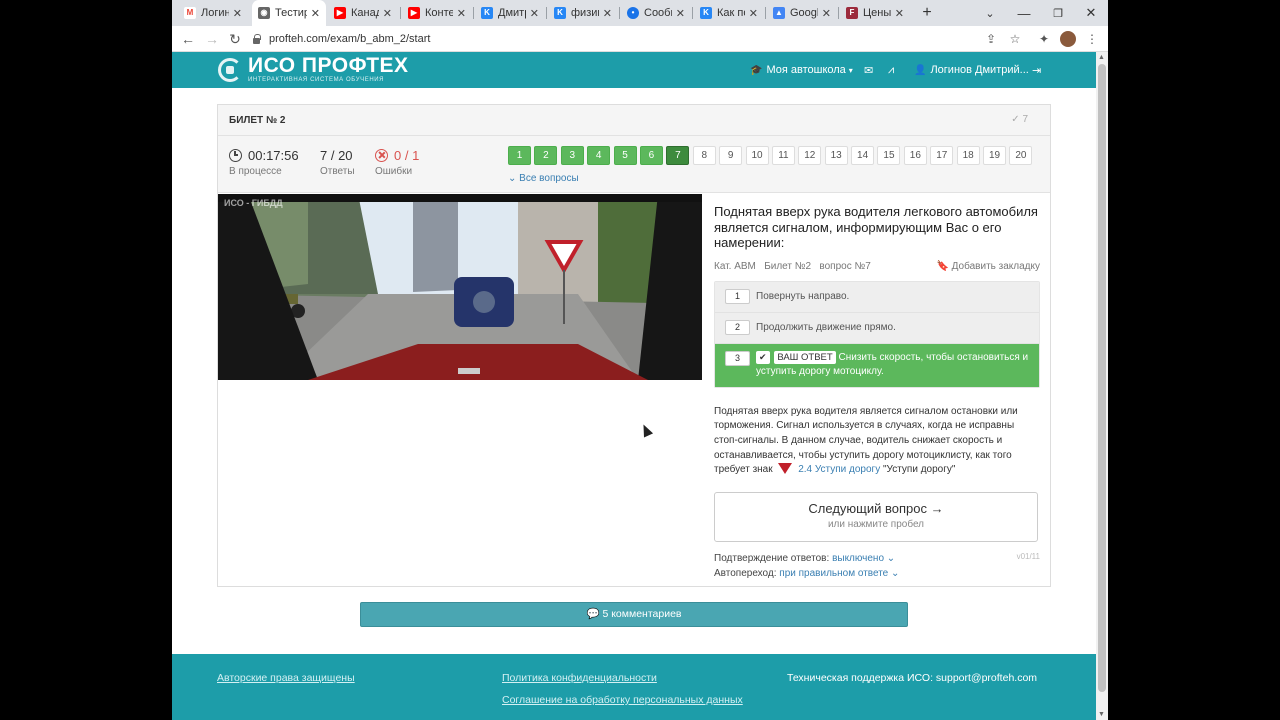 The height and width of the screenshot is (720, 1280). I want to click on site-icon: F, so click(852, 13).